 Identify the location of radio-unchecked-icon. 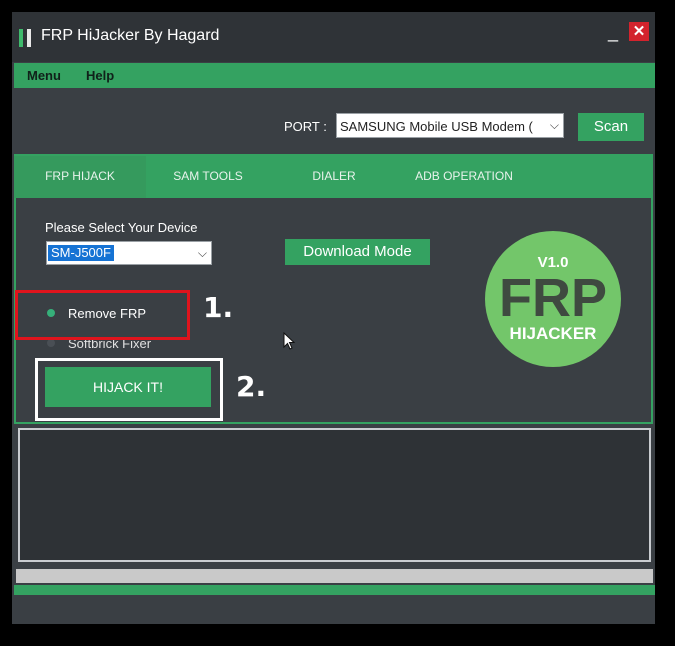
(51, 343).